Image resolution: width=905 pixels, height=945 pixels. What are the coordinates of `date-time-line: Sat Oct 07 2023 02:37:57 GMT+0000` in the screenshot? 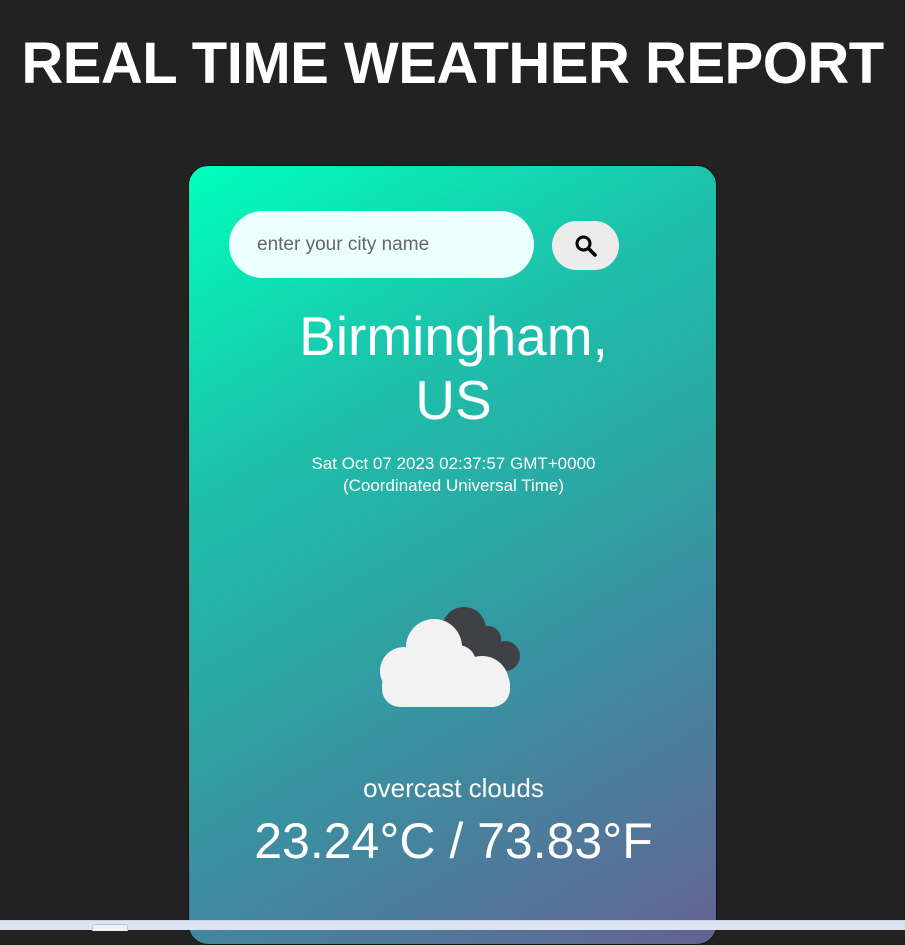 It's located at (453, 463).